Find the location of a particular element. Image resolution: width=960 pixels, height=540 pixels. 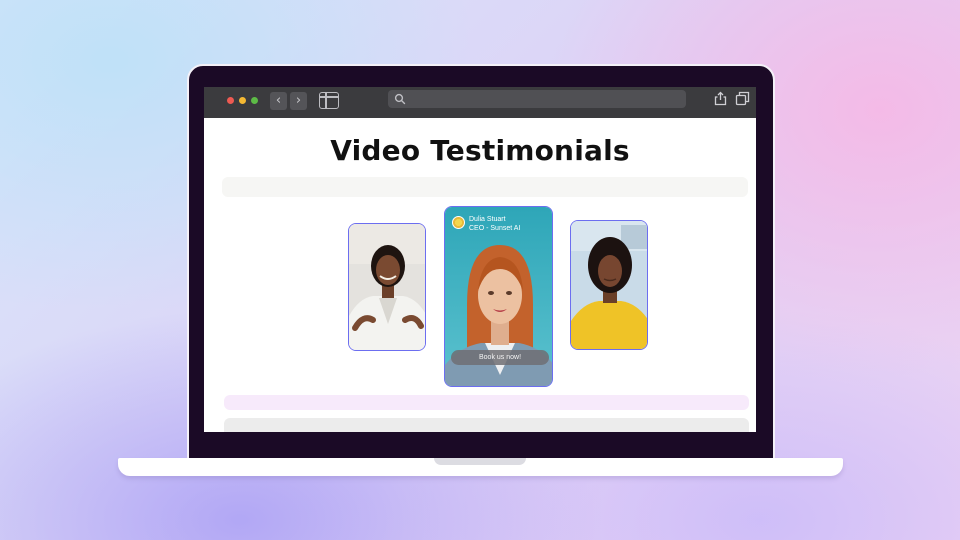

page-title: Video Testimonials is located at coordinates (480, 150).